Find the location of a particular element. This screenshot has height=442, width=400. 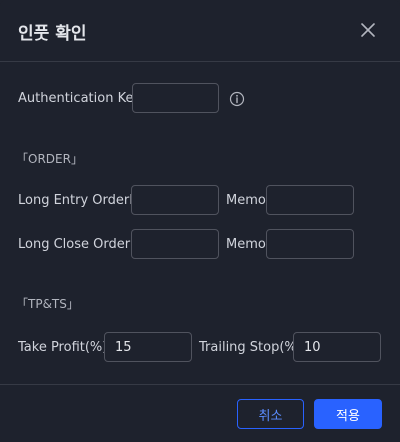

take-profit-input is located at coordinates (148, 347).